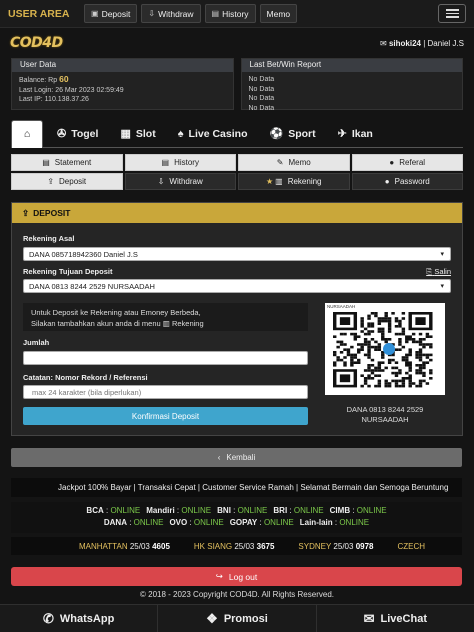 The width and height of the screenshot is (474, 632). I want to click on chevron-left-icon: ‹, so click(219, 457).